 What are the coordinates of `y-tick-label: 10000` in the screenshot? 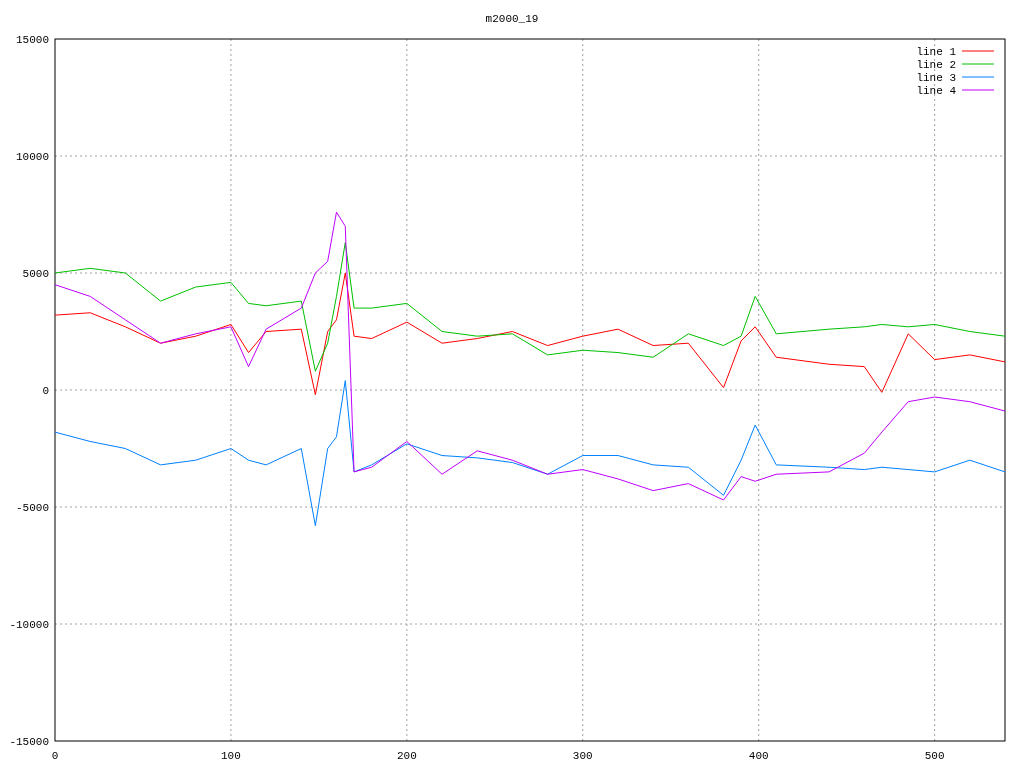 It's located at (32, 157).